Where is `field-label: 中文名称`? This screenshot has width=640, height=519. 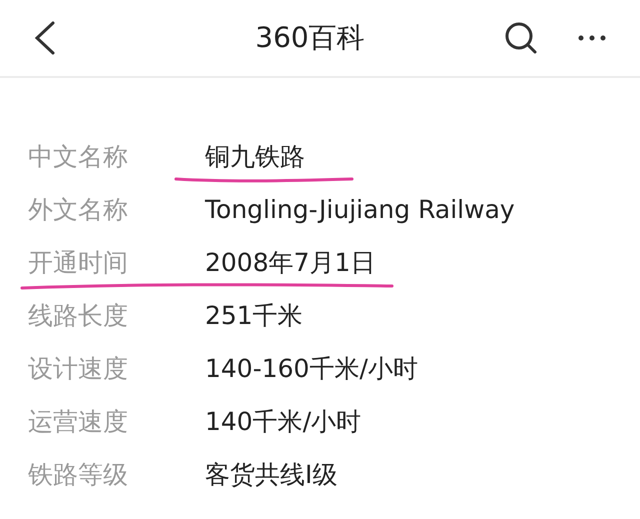
field-label: 中文名称 is located at coordinates (78, 156).